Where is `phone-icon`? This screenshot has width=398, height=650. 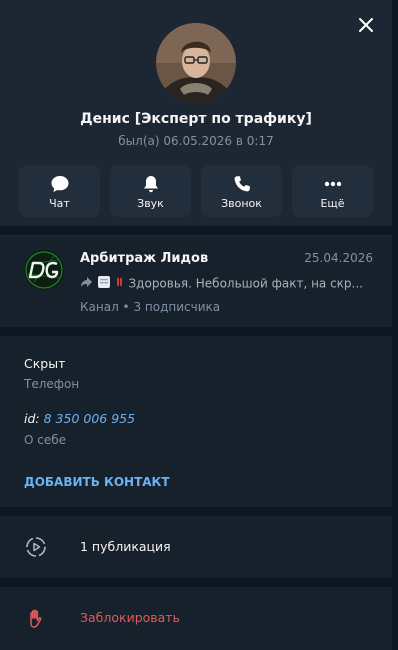
phone-icon is located at coordinates (242, 184).